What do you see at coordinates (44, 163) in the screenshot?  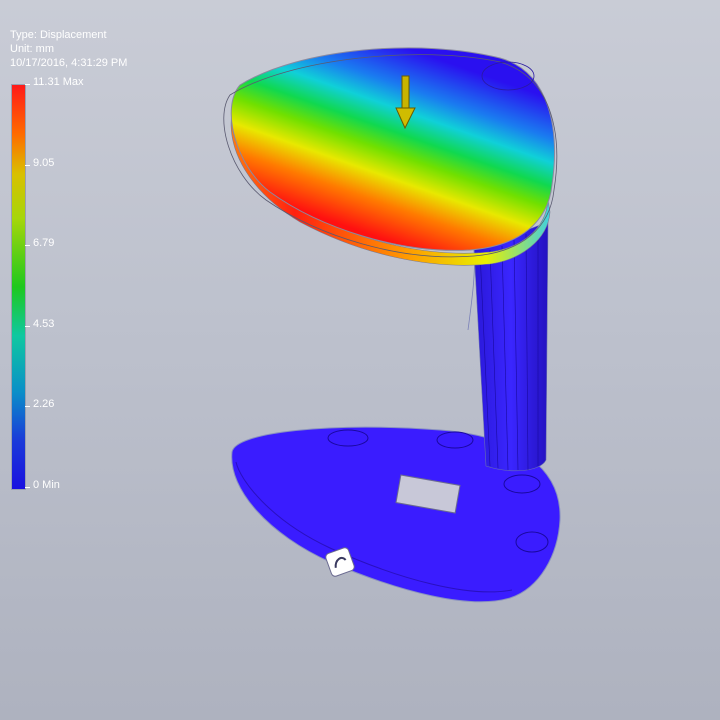 I see `legend-label: 9.05` at bounding box center [44, 163].